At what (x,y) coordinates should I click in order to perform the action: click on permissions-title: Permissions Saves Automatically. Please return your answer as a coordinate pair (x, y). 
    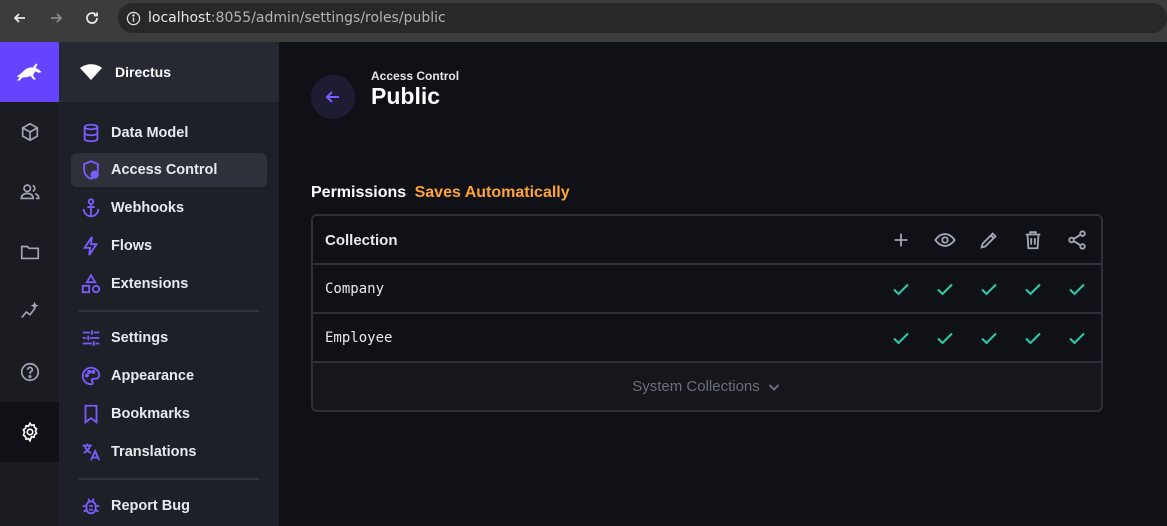
    Looking at the image, I should click on (440, 193).